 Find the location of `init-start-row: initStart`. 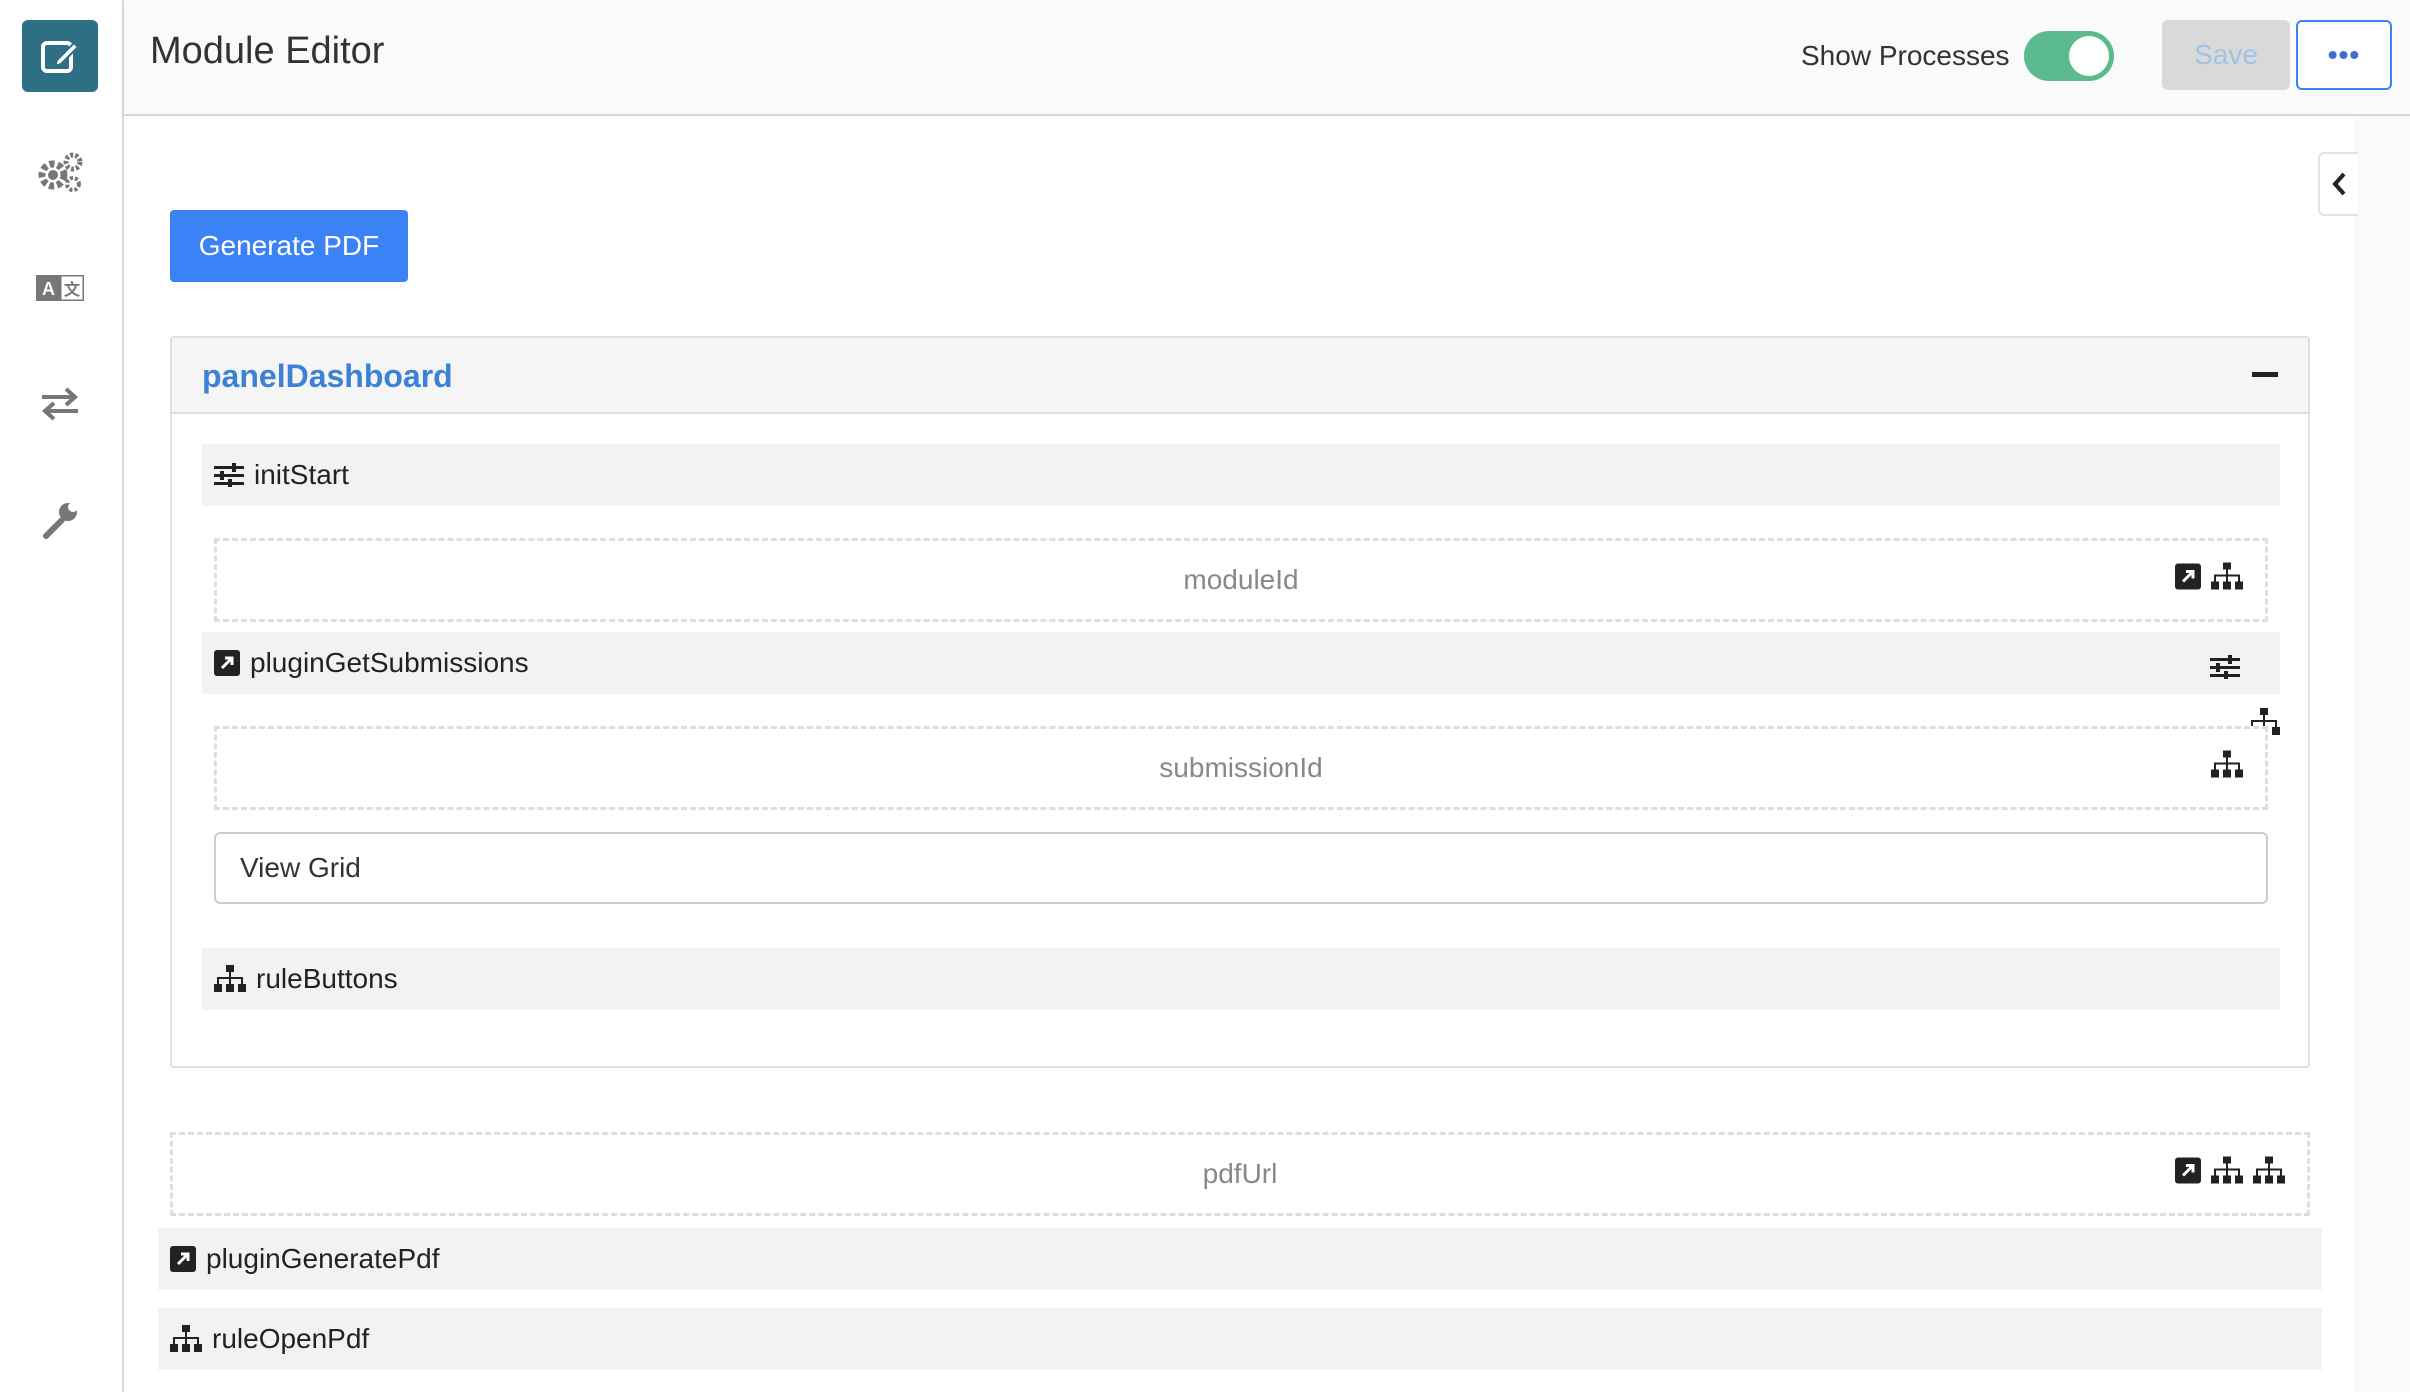

init-start-row: initStart is located at coordinates (1241, 475).